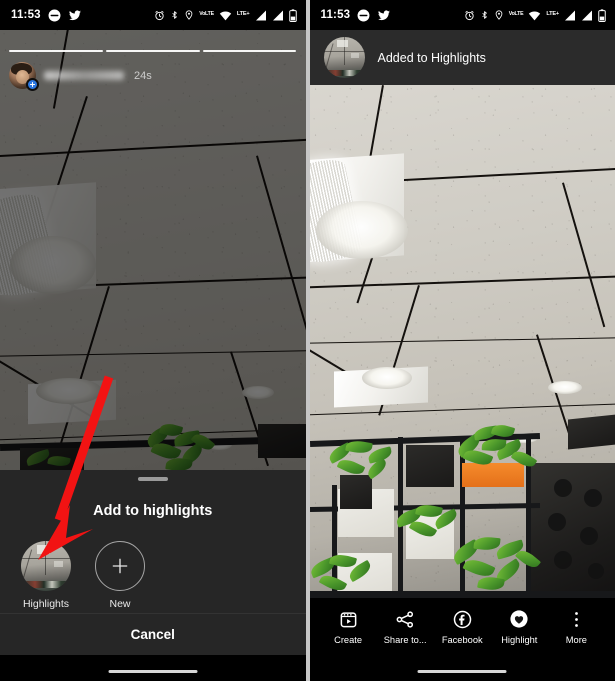 Image resolution: width=615 pixels, height=681 pixels. I want to click on action-more: More, so click(576, 627).